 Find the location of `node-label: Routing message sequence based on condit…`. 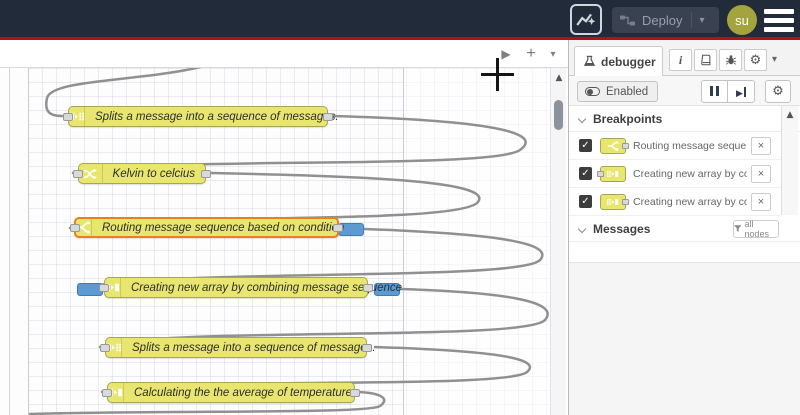

node-label: Routing message sequence based on condit… is located at coordinates (223, 227).